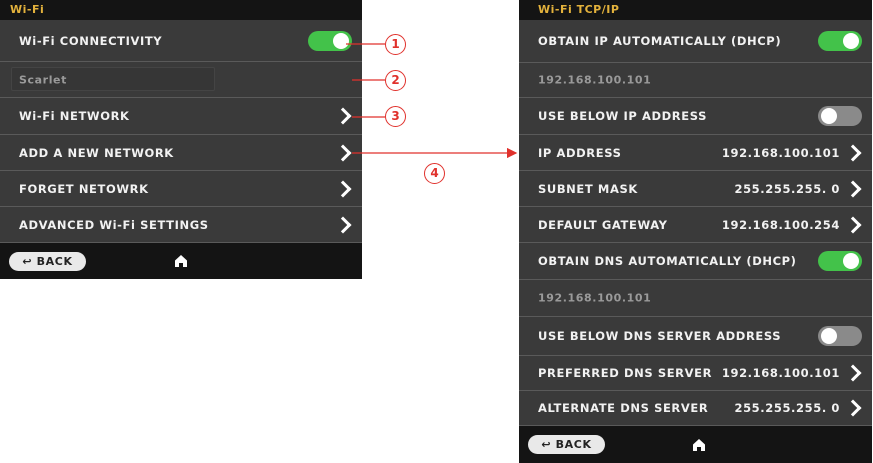 The height and width of the screenshot is (463, 873). I want to click on callout-4: 4, so click(434, 173).